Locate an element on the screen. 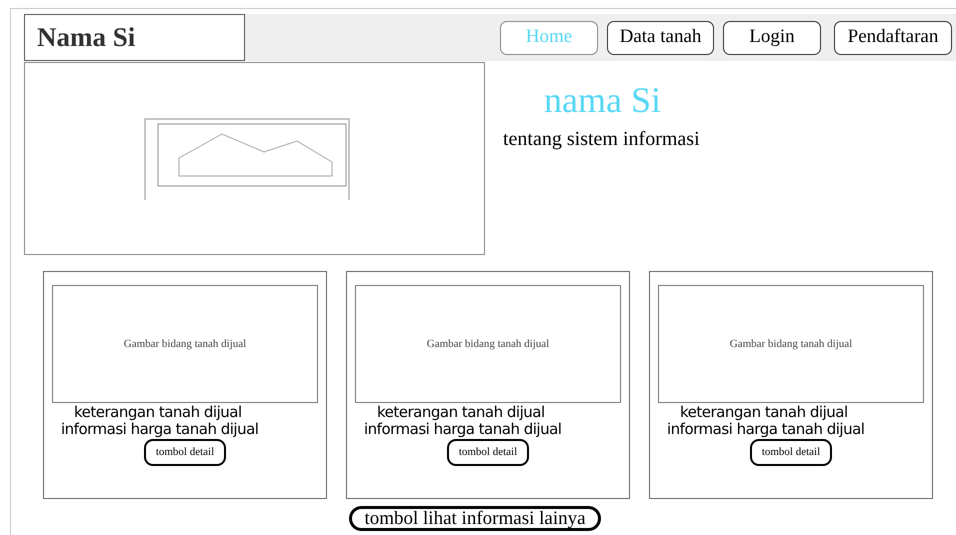 The image size is (956, 535). nav-tab: Data tanah is located at coordinates (660, 37).